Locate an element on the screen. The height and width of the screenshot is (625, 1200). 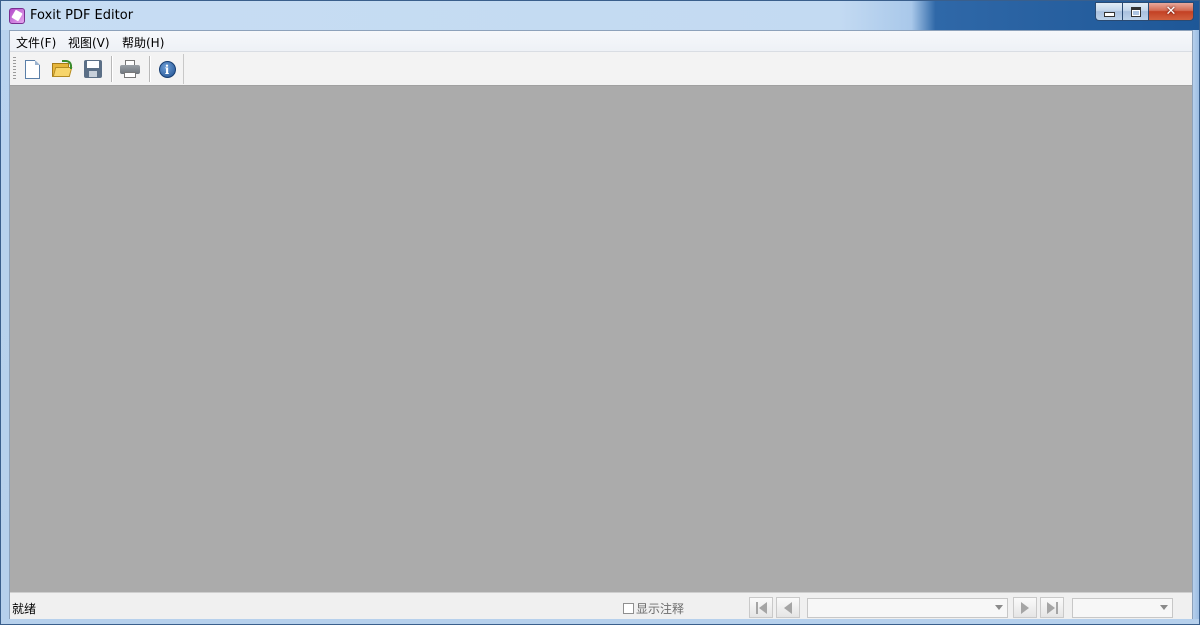
next-page-icon is located at coordinates (1025, 607).